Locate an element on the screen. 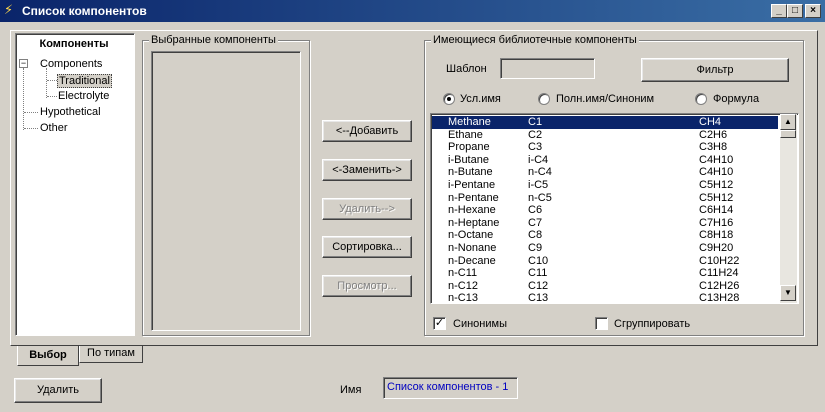 This screenshot has width=825, height=412. row-formula: C13H28 is located at coordinates (719, 297).